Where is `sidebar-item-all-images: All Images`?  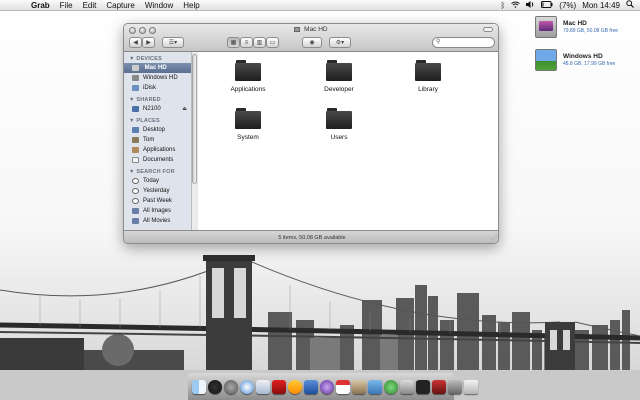 sidebar-item-all-images: All Images is located at coordinates (157, 211).